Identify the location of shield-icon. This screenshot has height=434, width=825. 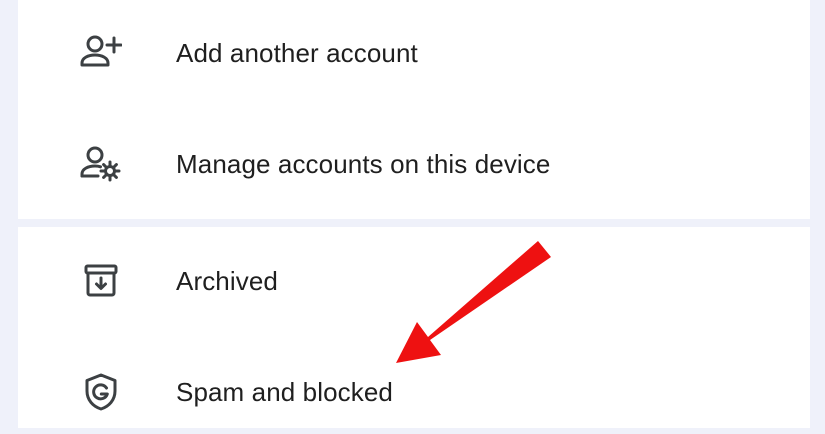
(101, 392).